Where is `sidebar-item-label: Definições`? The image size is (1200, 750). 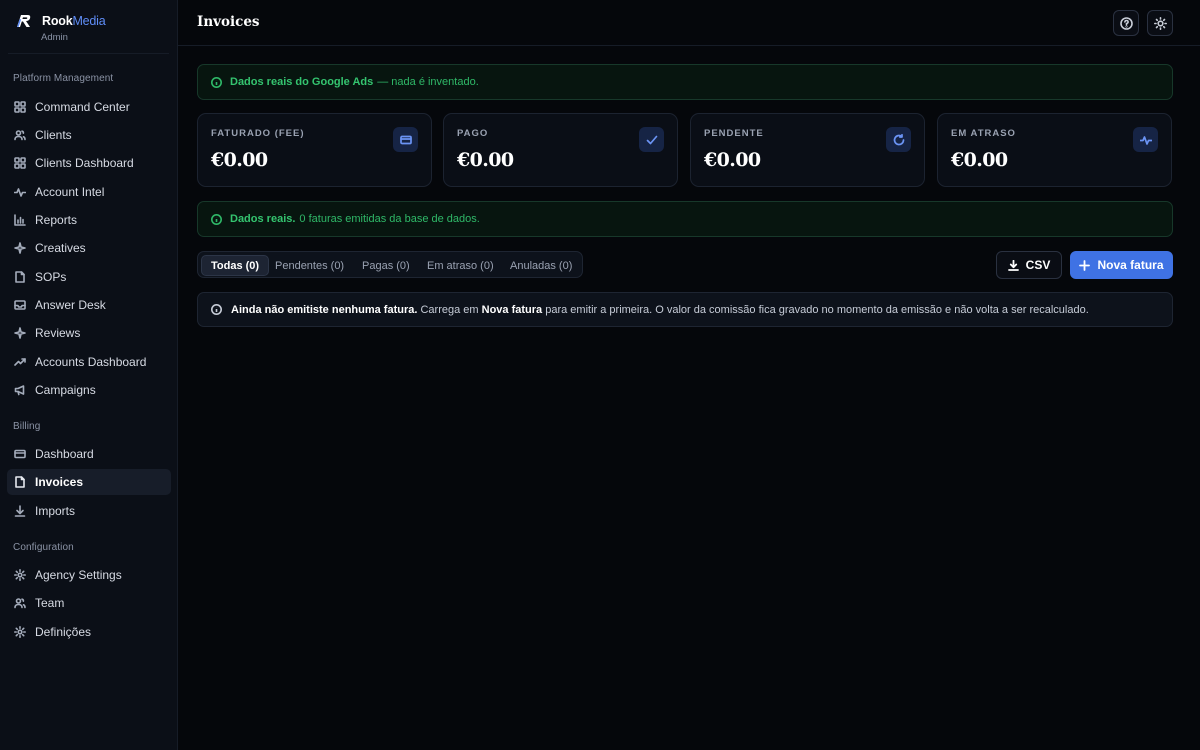 sidebar-item-label: Definições is located at coordinates (63, 632).